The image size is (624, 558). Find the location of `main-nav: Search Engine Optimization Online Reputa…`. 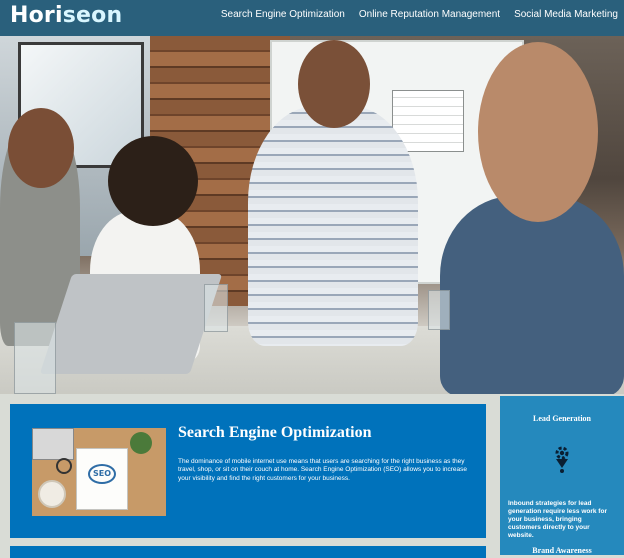

main-nav: Search Engine Optimization Online Reputa… is located at coordinates (419, 14).